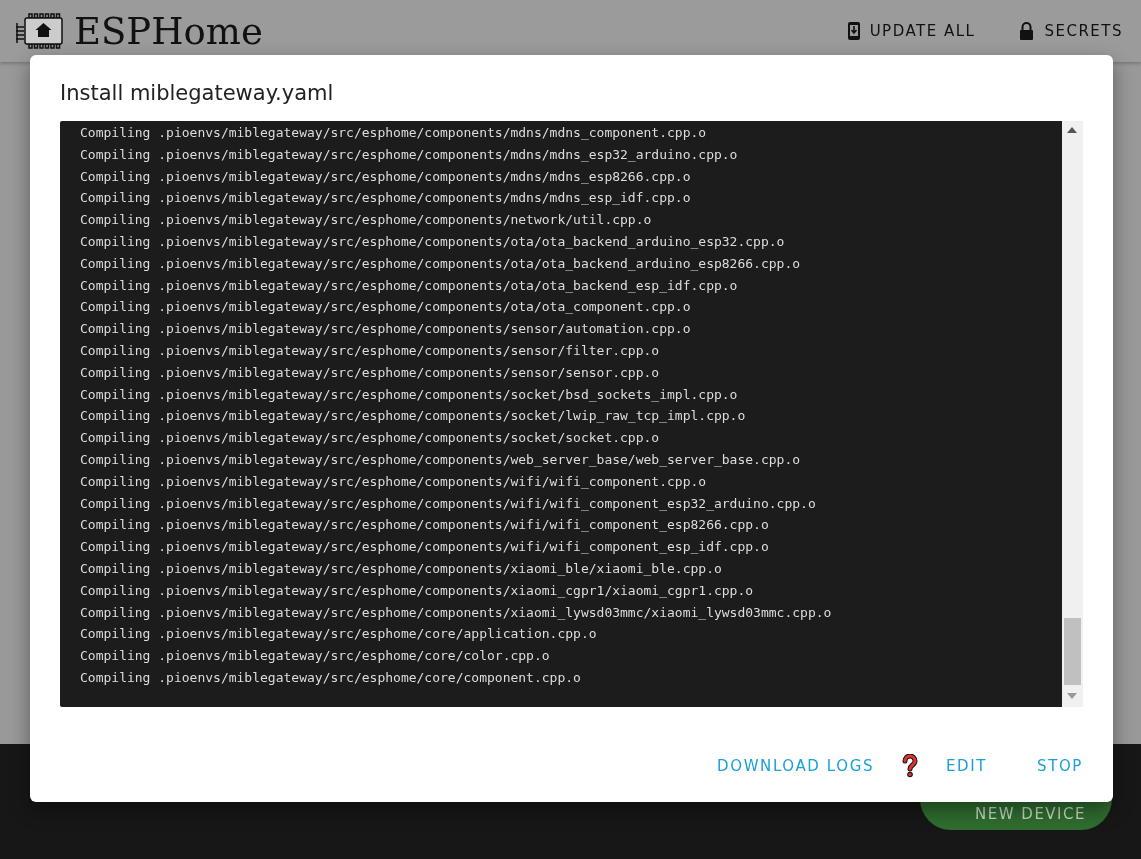 Image resolution: width=1141 pixels, height=859 pixels. Describe the element at coordinates (386, 176) in the screenshot. I see `log-line: Compiling .pioenvs/miblegateway/src/esphome/components/mdns/mdns_esp8266.cpp.o` at that location.